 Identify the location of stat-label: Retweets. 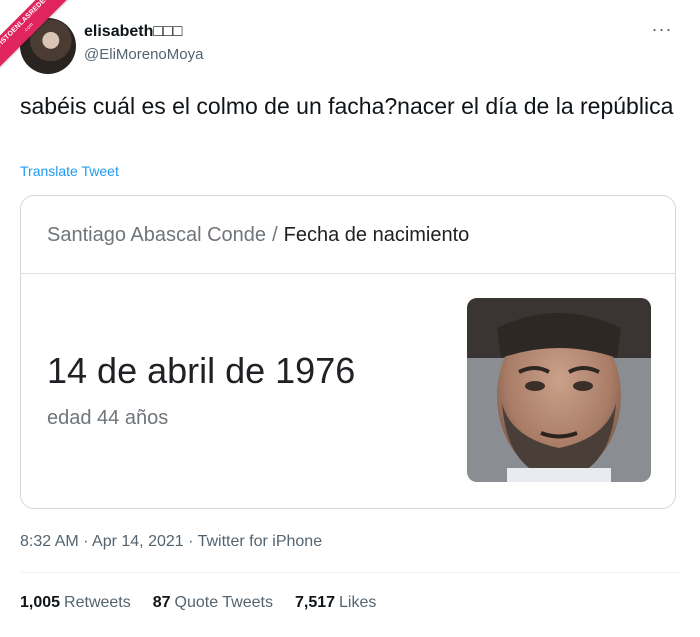
(97, 602).